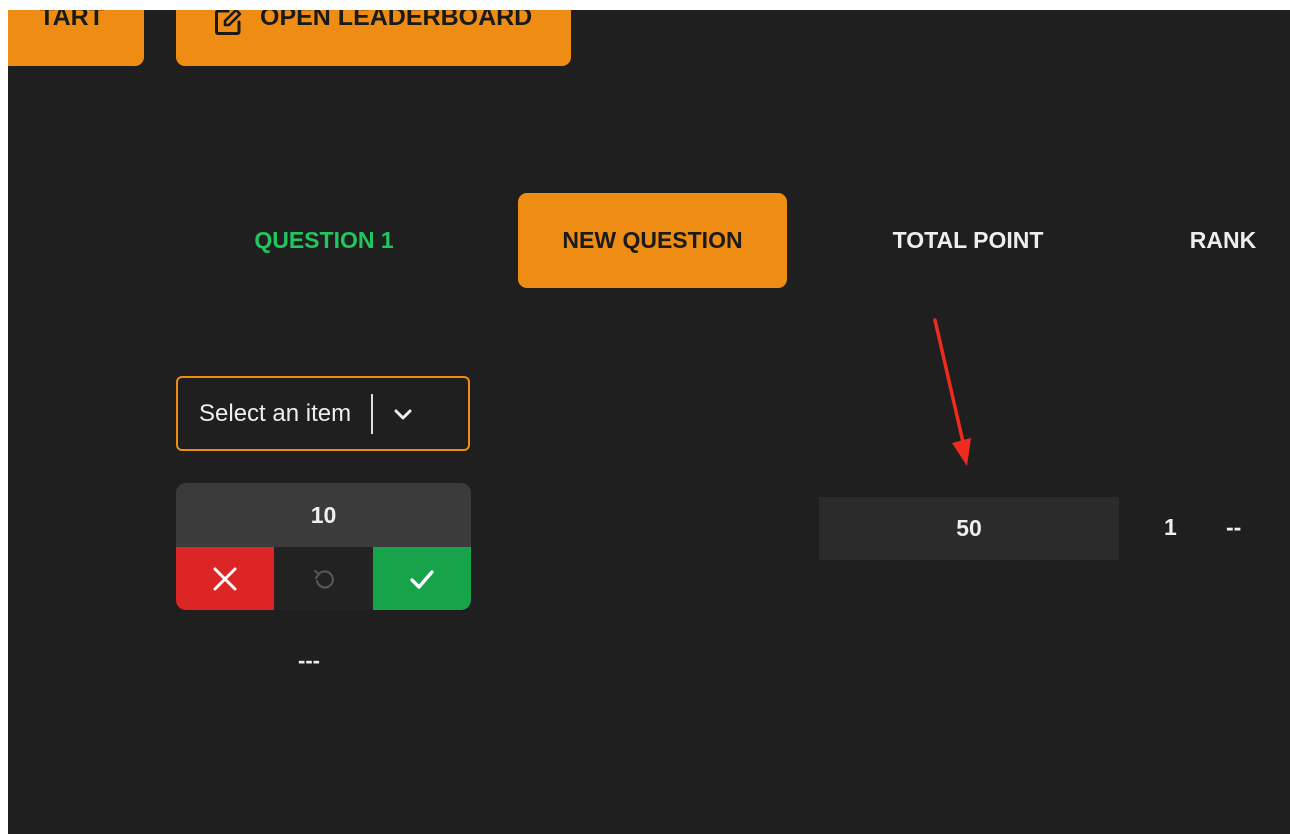  I want to click on start-button-label: TART, so click(71, 20).